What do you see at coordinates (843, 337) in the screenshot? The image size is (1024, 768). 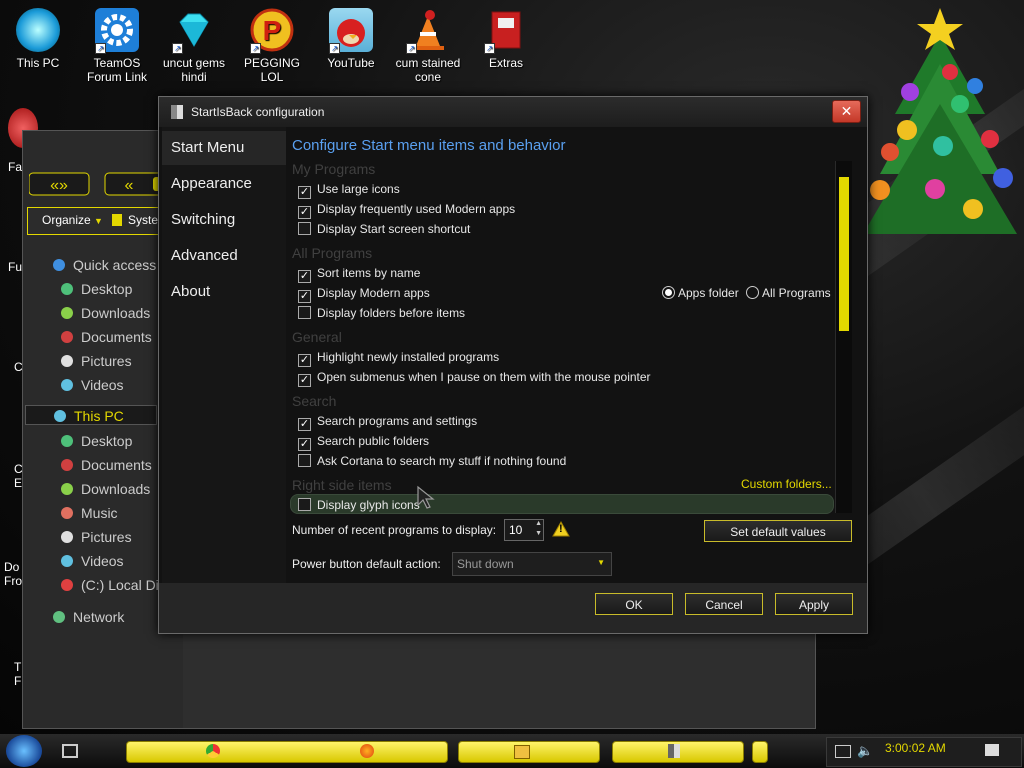 I see `scrollbar` at bounding box center [843, 337].